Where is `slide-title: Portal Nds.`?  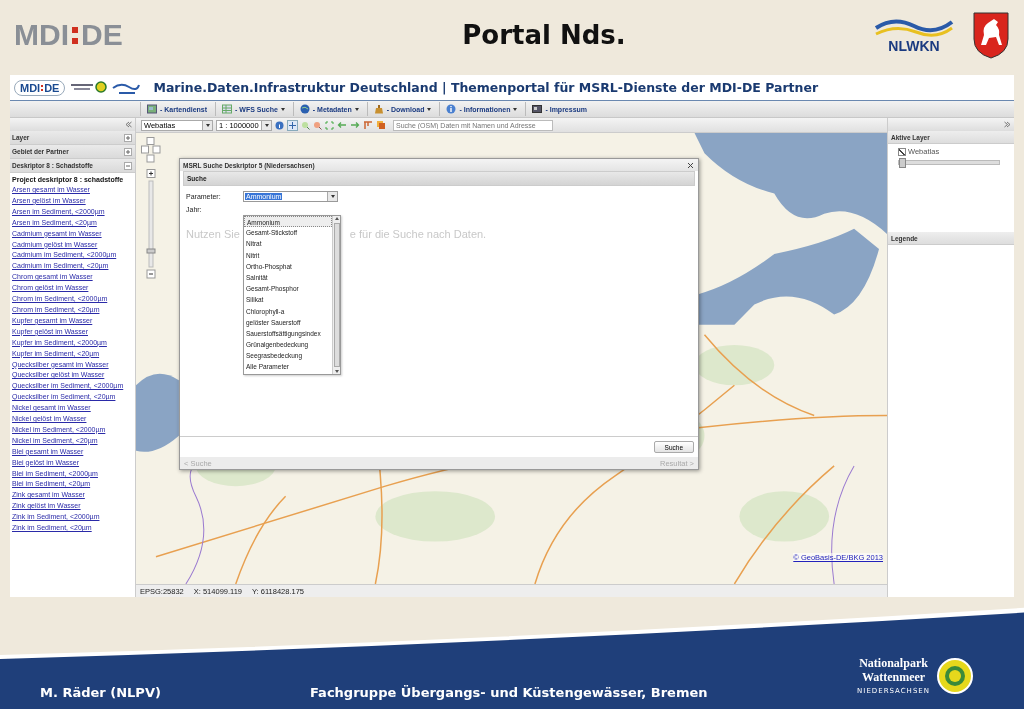
slide-title: Portal Nds. is located at coordinates (544, 35).